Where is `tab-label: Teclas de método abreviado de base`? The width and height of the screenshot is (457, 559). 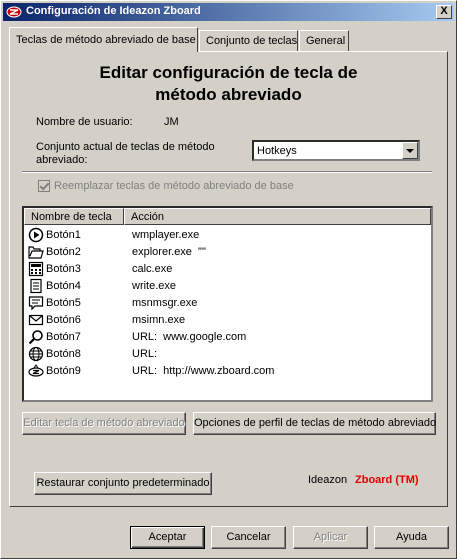
tab-label: Teclas de método abreviado de base is located at coordinates (106, 40).